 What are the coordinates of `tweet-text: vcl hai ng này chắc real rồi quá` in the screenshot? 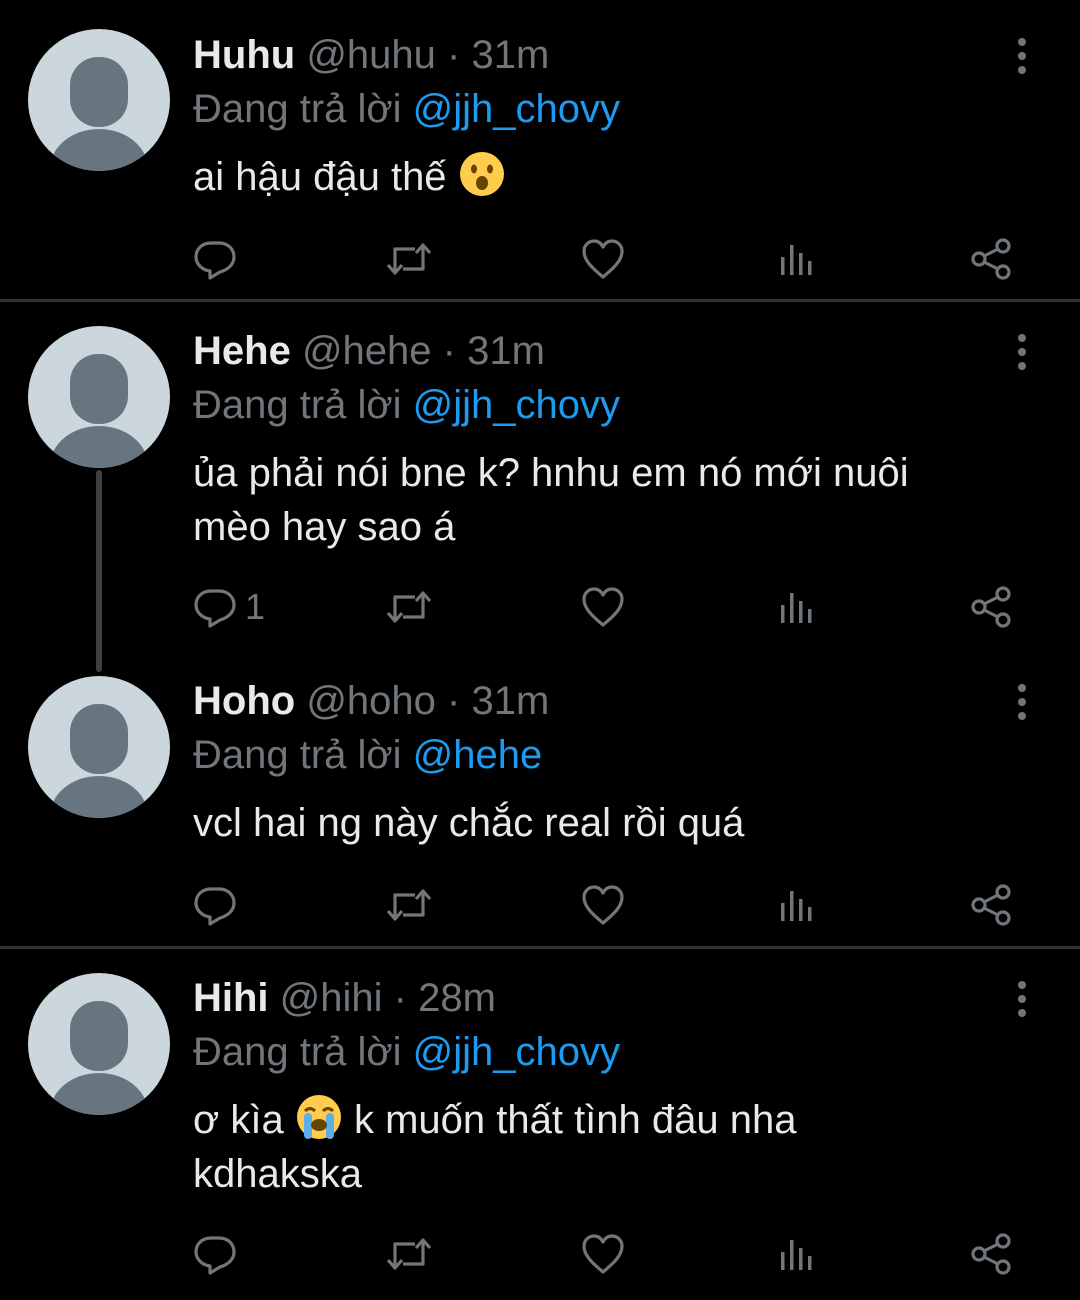 It's located at (608, 823).